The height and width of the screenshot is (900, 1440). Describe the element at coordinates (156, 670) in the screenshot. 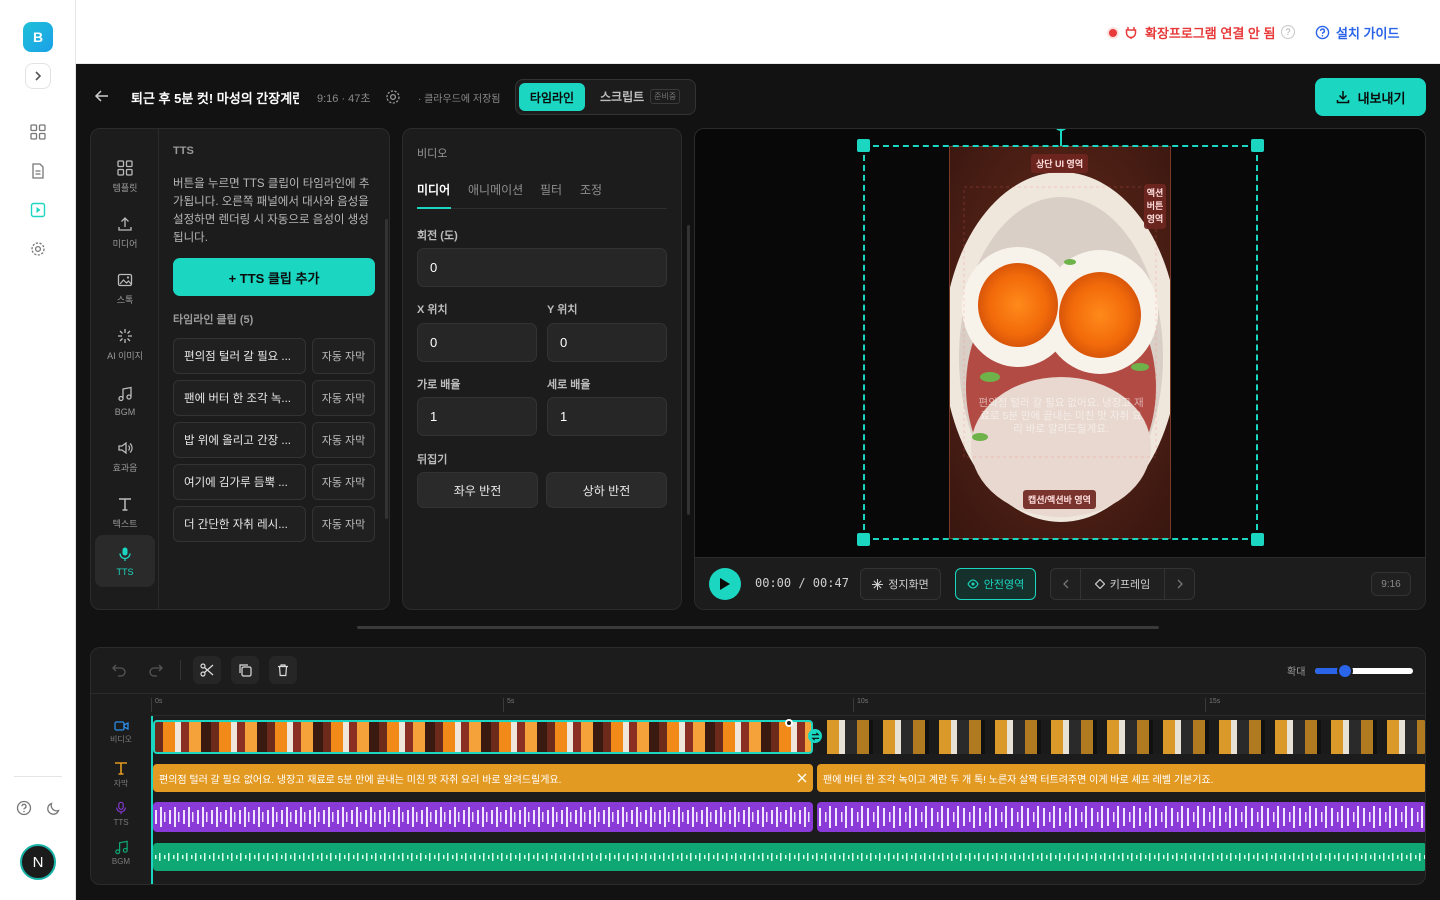

I see `redo-button` at that location.